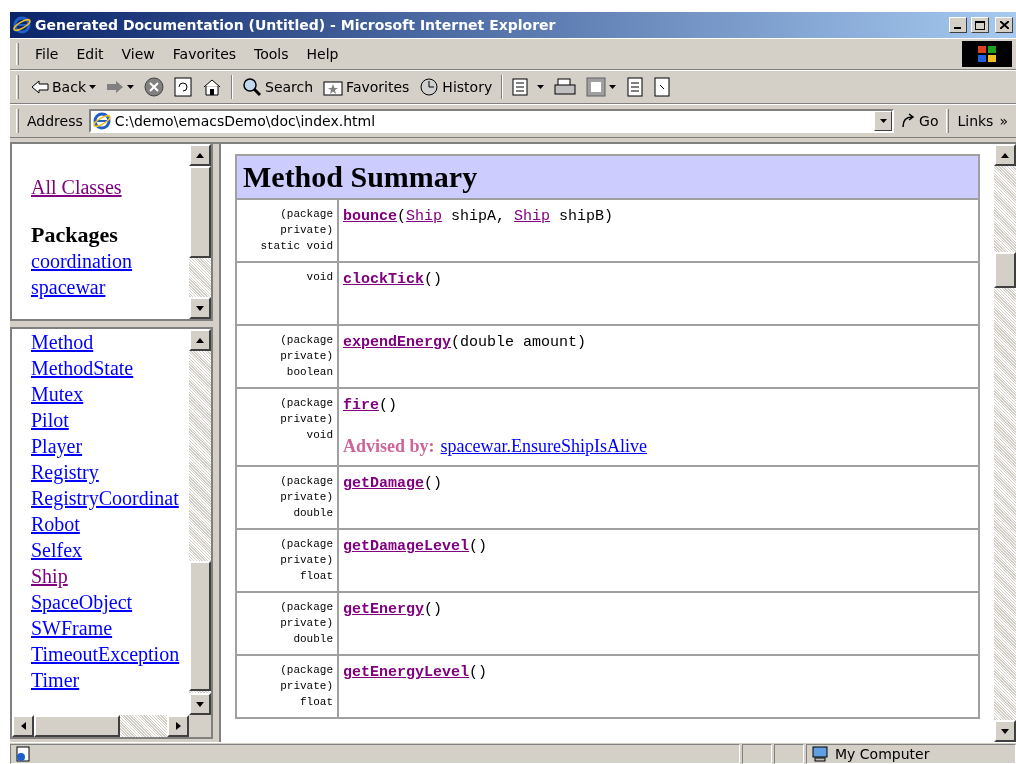 Image resolution: width=1016 pixels, height=764 pixels. What do you see at coordinates (47, 54) in the screenshot?
I see `menu-item: File` at bounding box center [47, 54].